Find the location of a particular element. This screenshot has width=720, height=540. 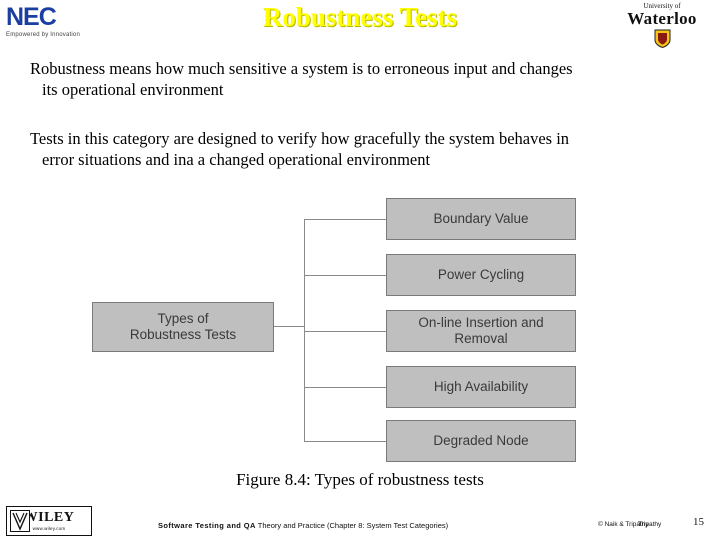

page-number: 15 is located at coordinates (698, 522).